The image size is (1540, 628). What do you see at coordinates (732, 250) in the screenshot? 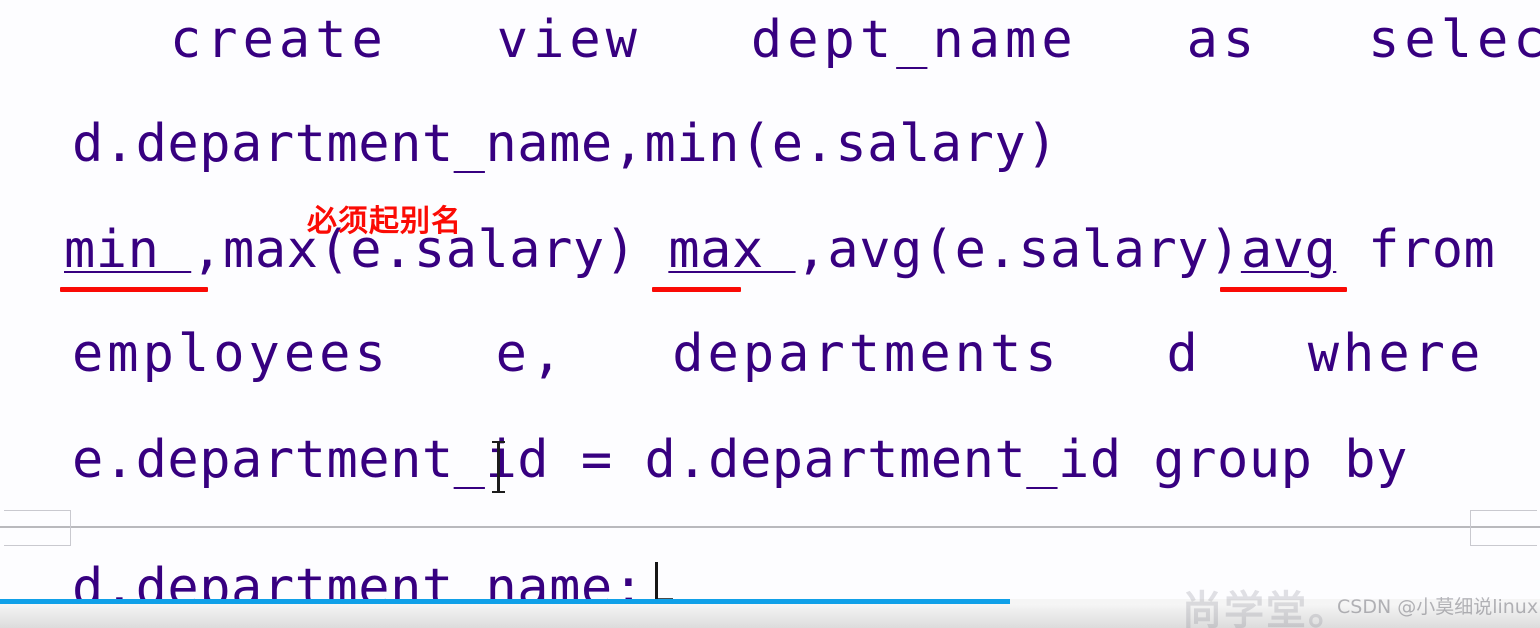
I see `code-token-max: max` at bounding box center [732, 250].